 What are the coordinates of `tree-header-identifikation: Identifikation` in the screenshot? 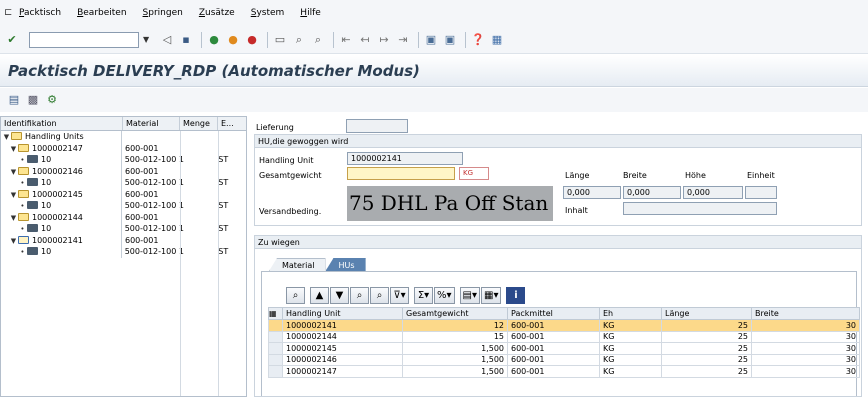 It's located at (62, 123).